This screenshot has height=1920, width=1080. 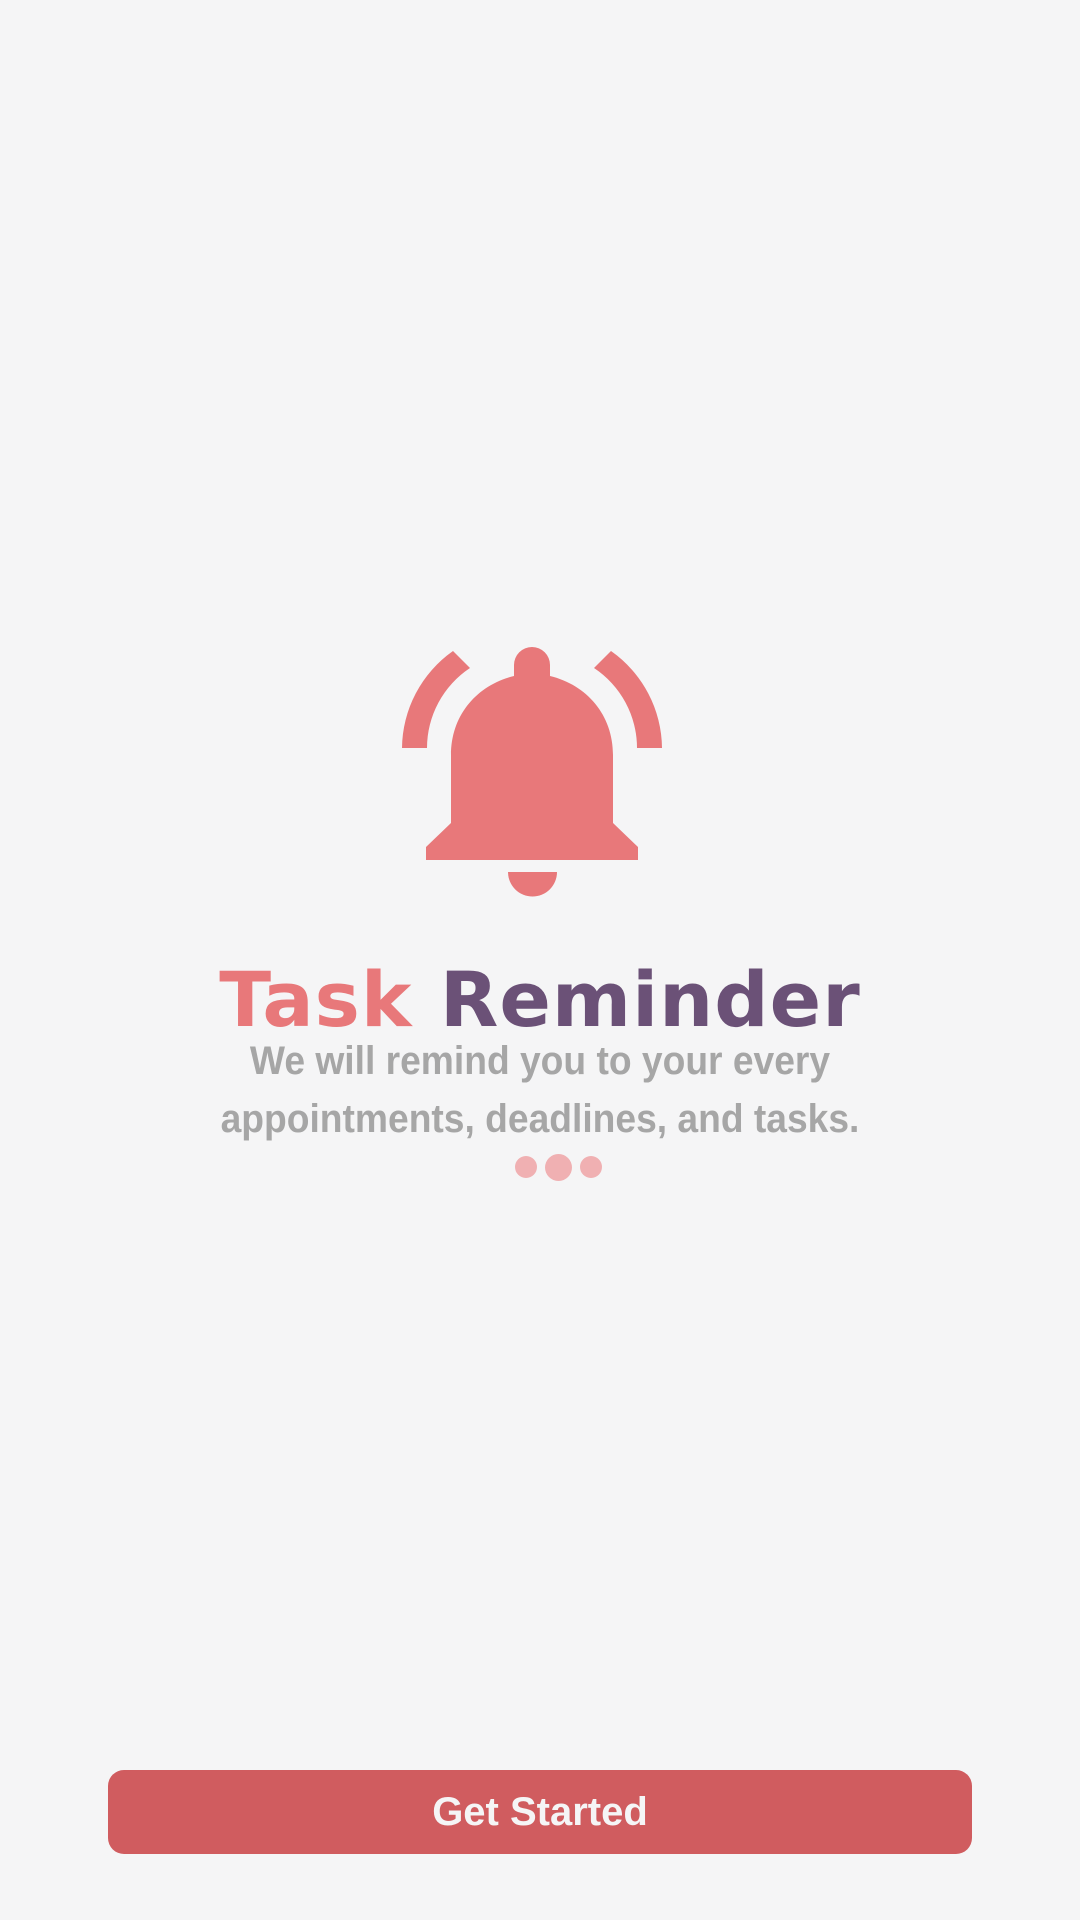 I want to click on bell-ringing-icon, so click(x=532, y=772).